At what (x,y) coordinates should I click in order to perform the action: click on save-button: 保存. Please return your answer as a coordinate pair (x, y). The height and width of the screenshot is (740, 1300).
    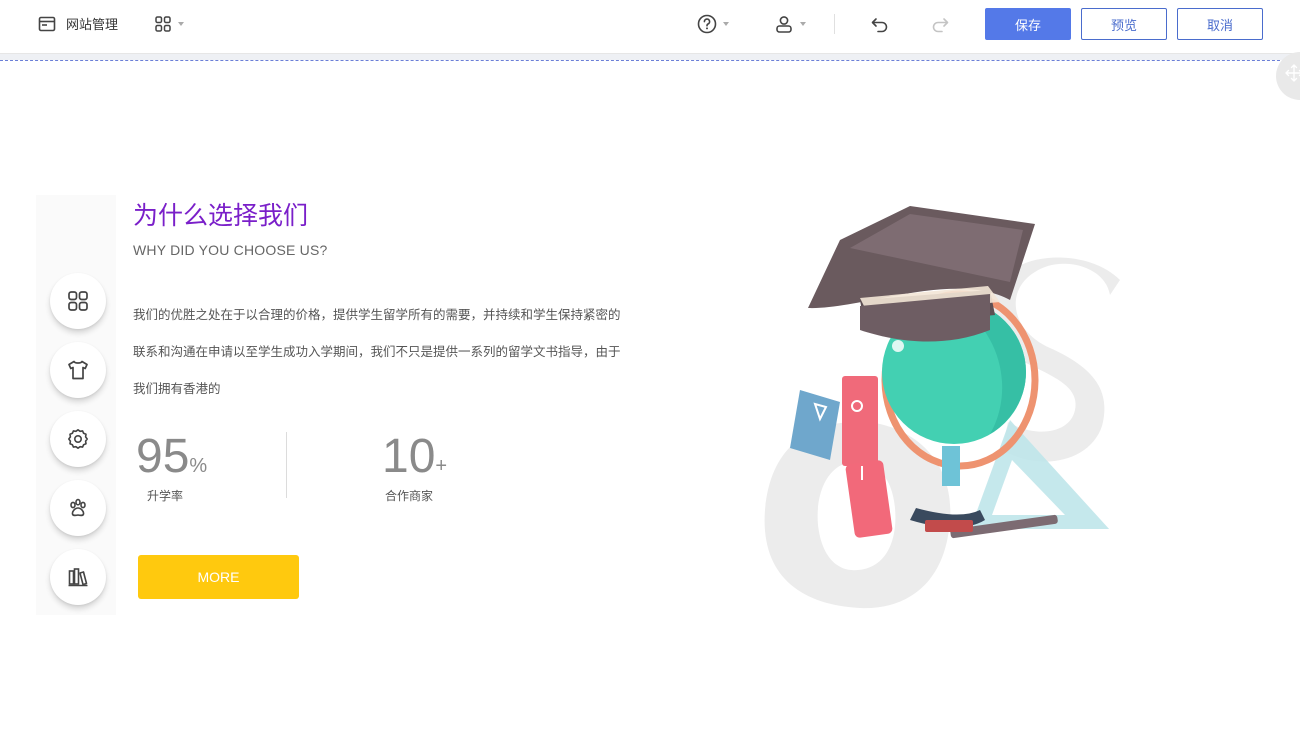
    Looking at the image, I should click on (1028, 24).